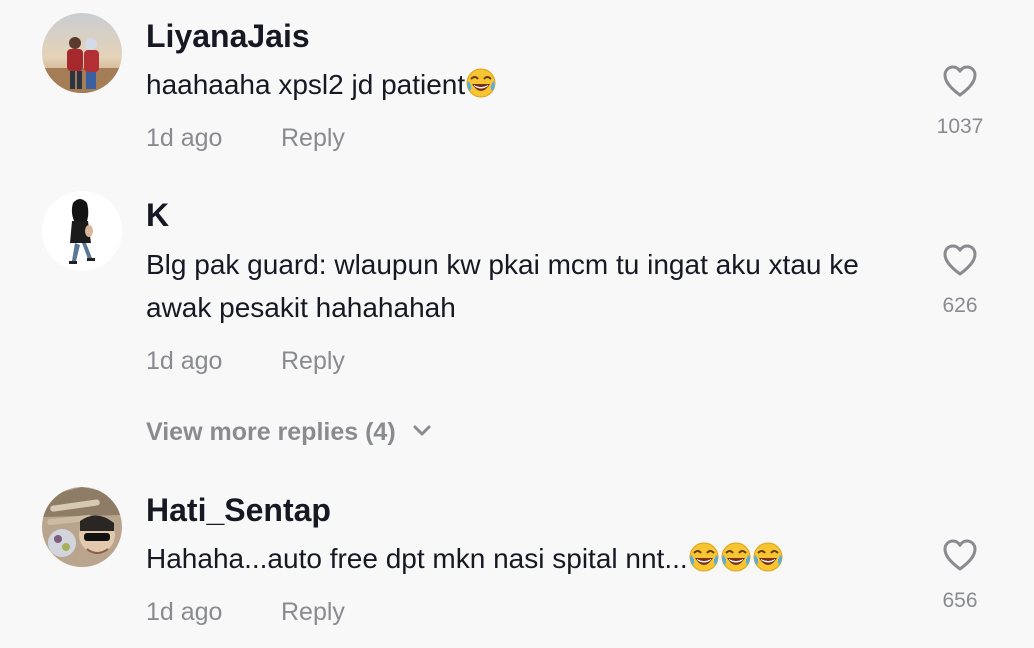 This screenshot has width=1034, height=648. I want to click on username: K, so click(157, 215).